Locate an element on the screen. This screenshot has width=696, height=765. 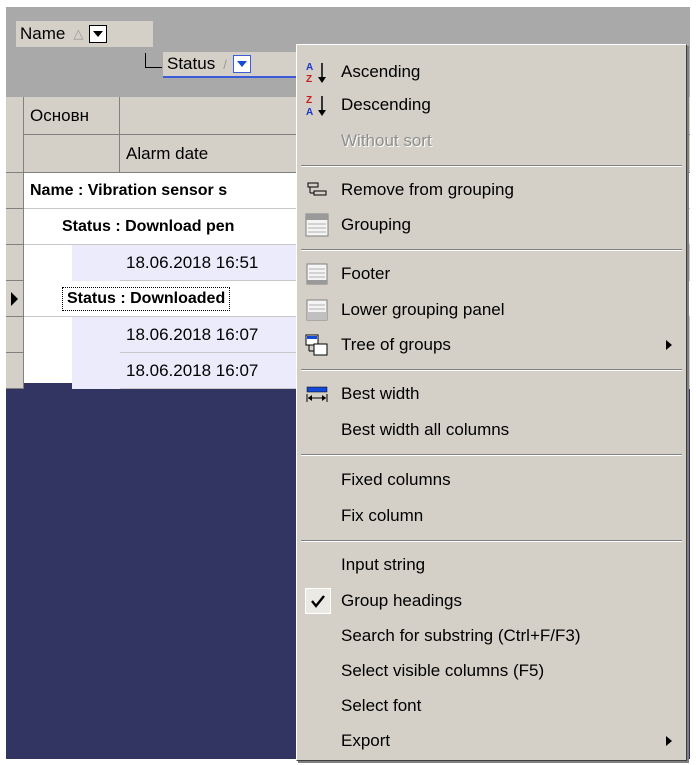
menu-item-export: Export is located at coordinates (491, 741).